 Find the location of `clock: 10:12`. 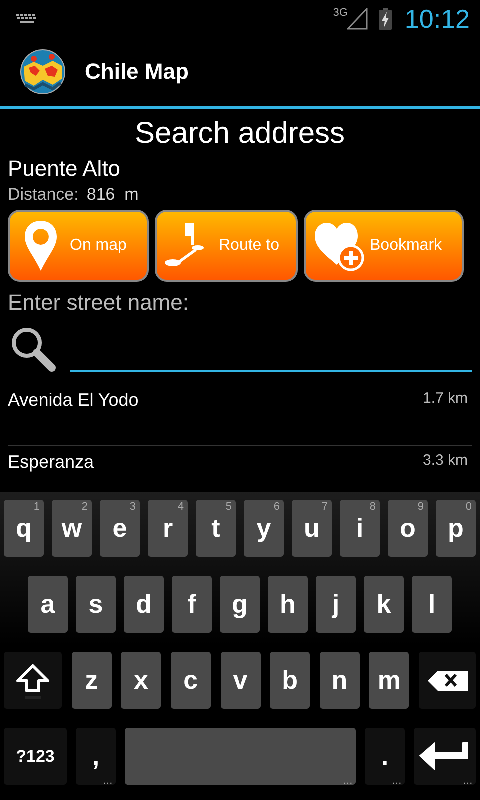

clock: 10:12 is located at coordinates (437, 19).